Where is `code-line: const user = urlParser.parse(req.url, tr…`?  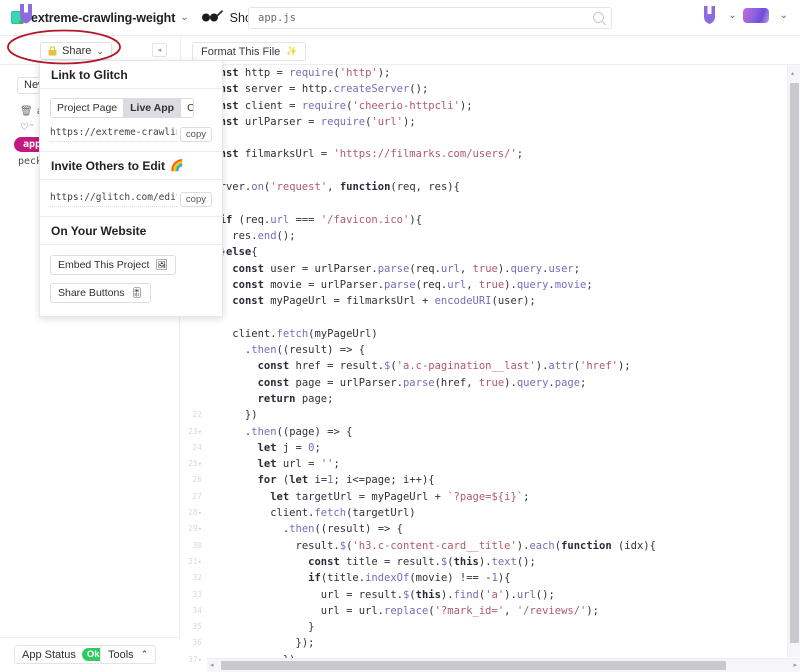
code-line: const user = urlParser.parse(req.url, tr… is located at coordinates (503, 269).